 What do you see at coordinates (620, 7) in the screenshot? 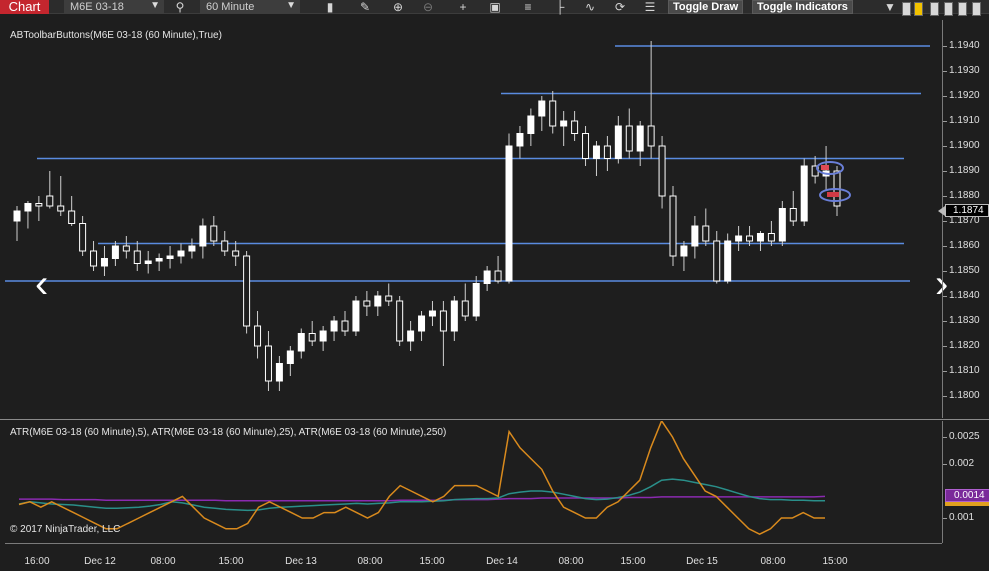
I see `refresh-icon: ⟳` at bounding box center [620, 7].